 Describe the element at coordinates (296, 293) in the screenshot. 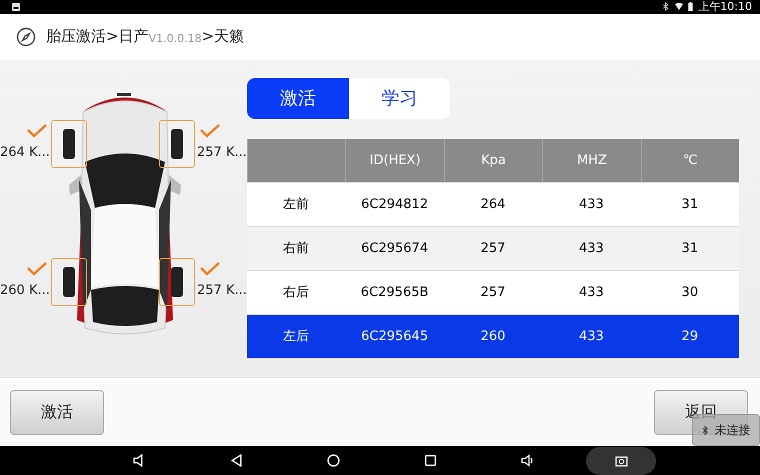

I see `table-cell-text: 右后` at that location.